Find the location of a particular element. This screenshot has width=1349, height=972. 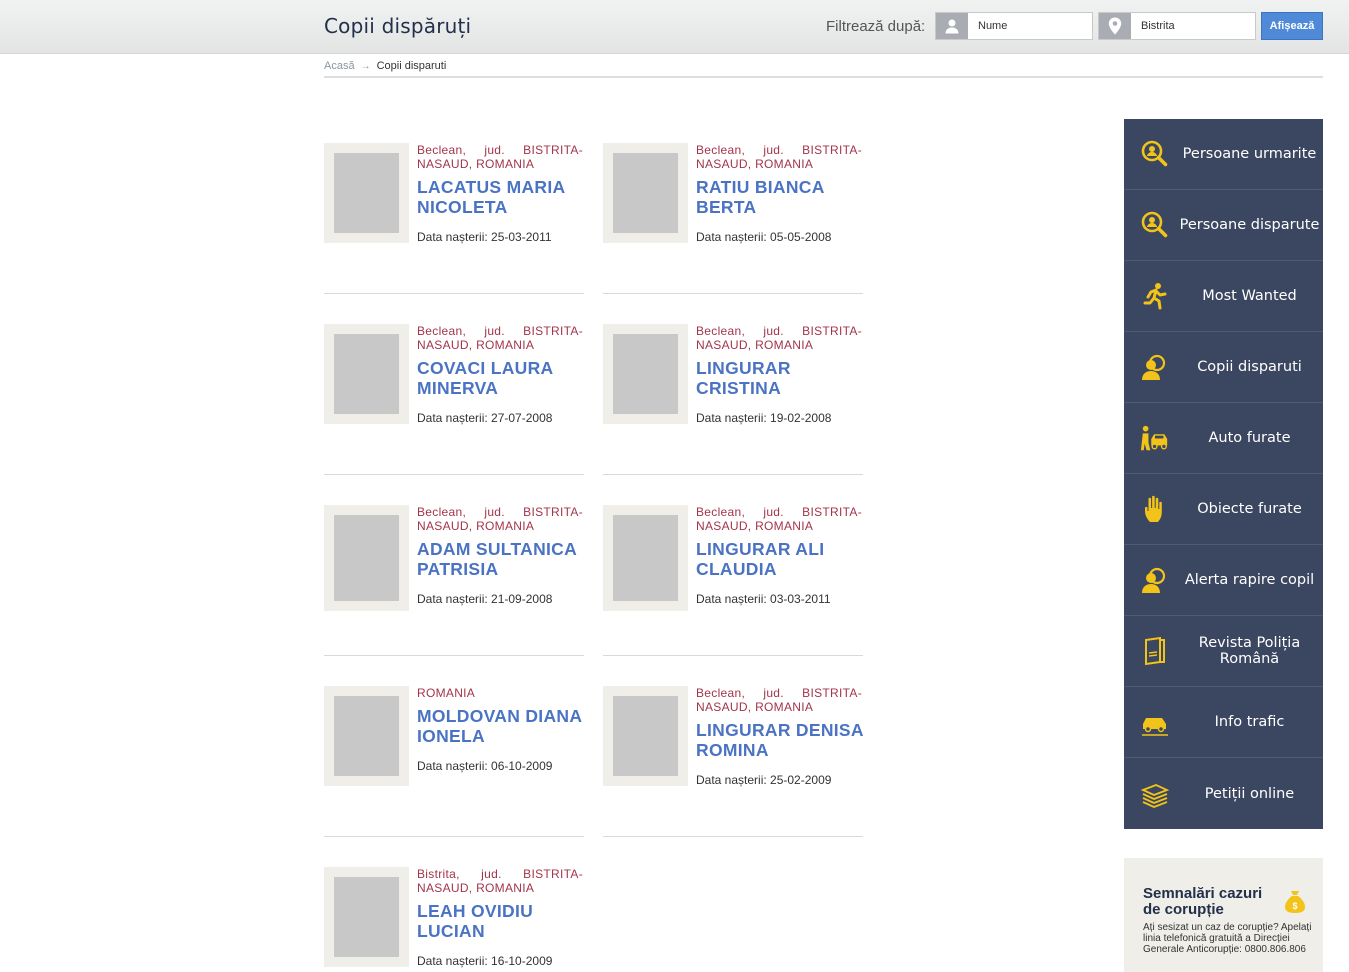

nav-item-copii-disparuti: Copii disparuti is located at coordinates (1223, 367).